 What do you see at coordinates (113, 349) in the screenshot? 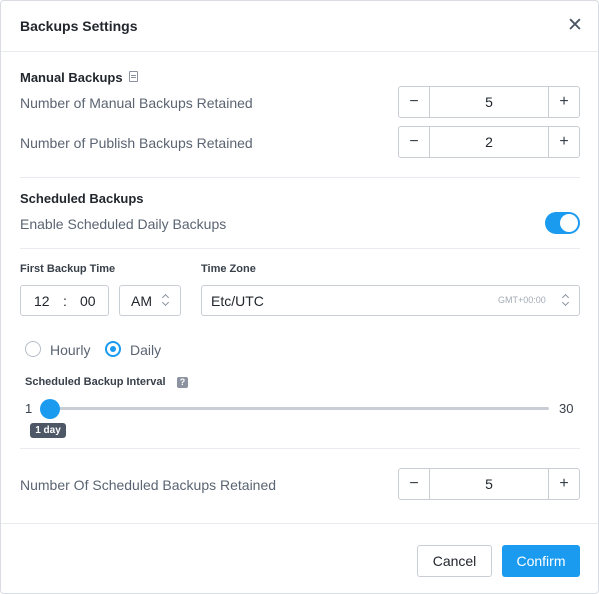
I see `daily-radio` at bounding box center [113, 349].